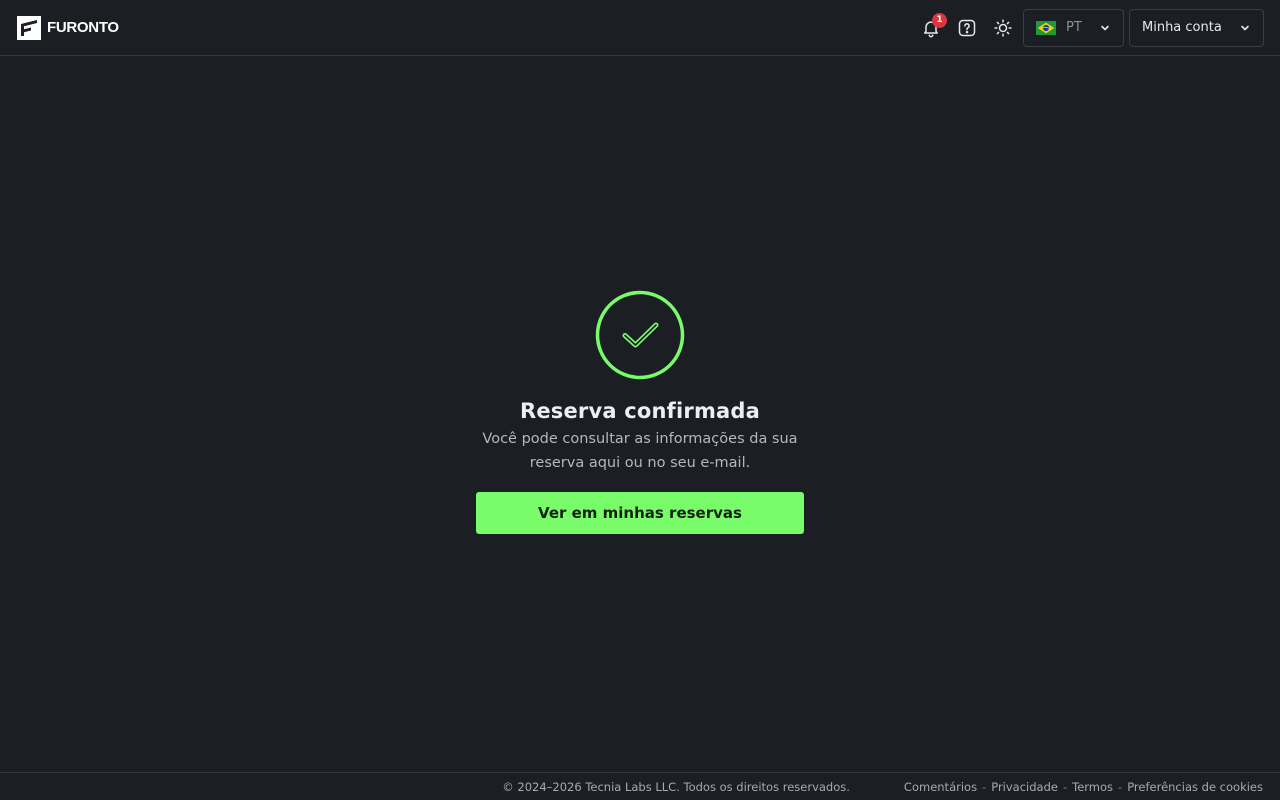 The image size is (1280, 800). What do you see at coordinates (1024, 787) in the screenshot?
I see `footer-link-privacy: Privacidade` at bounding box center [1024, 787].